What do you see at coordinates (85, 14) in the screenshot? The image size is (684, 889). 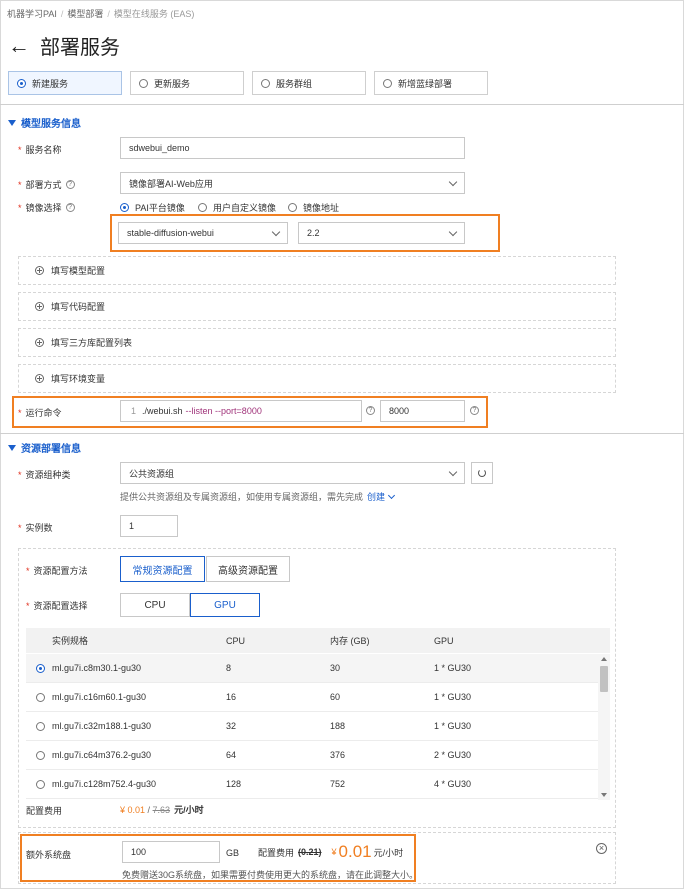 I see `breadcrumb-item: 模型部署` at bounding box center [85, 14].